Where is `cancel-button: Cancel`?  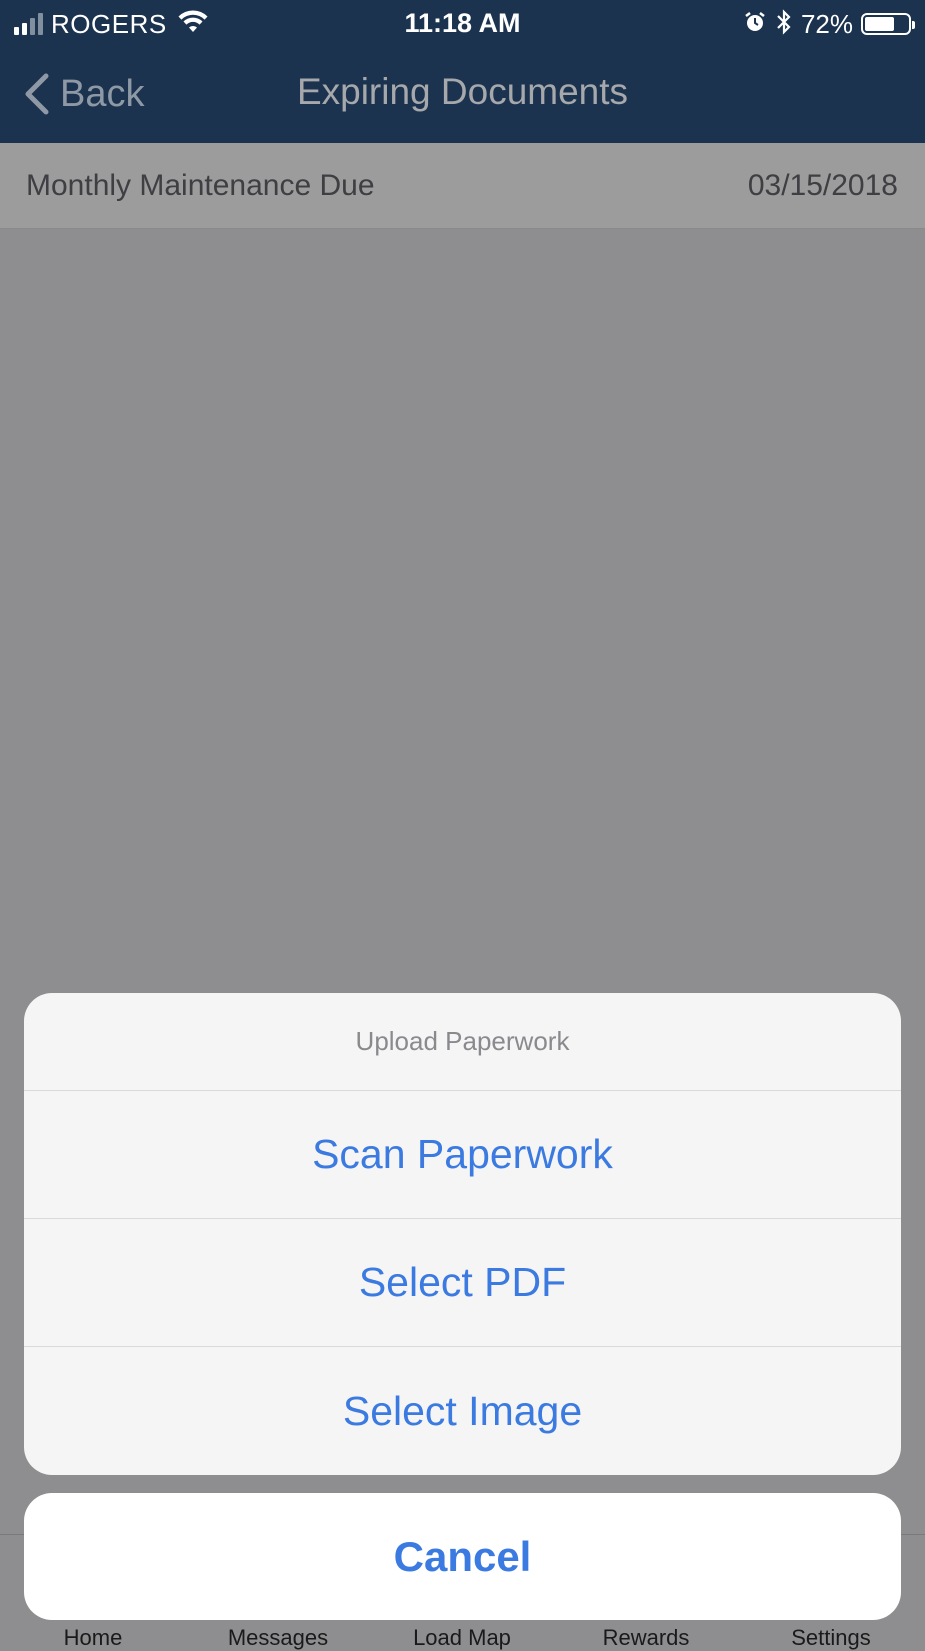
cancel-button: Cancel is located at coordinates (462, 1556).